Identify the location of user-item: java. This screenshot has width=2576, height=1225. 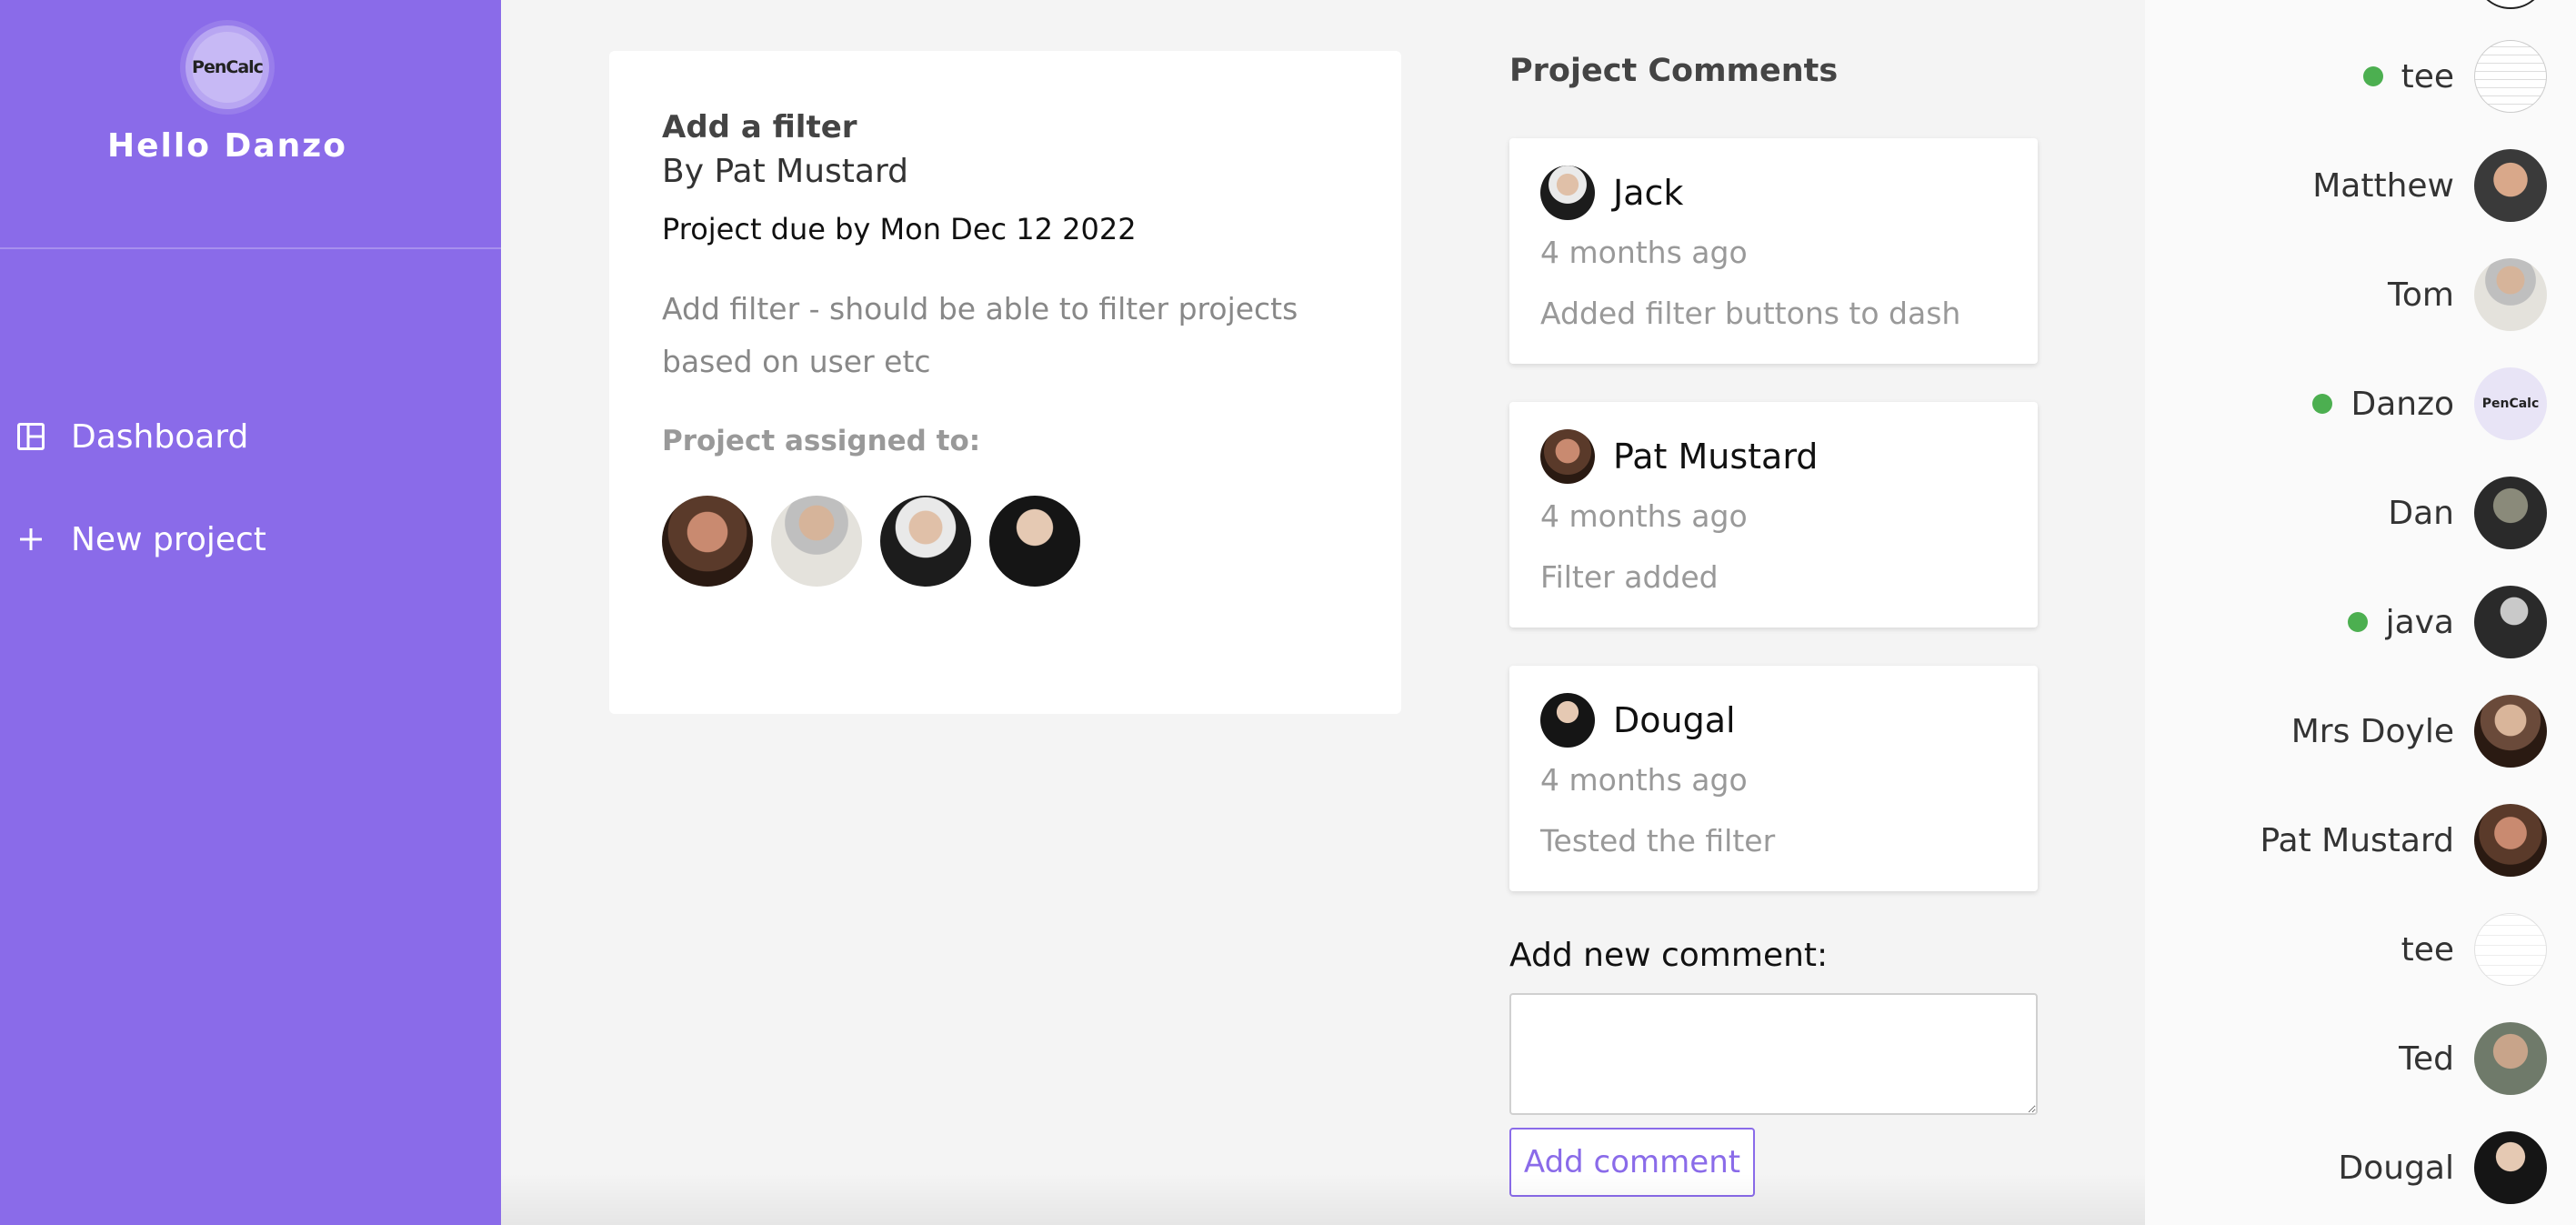
(2447, 622).